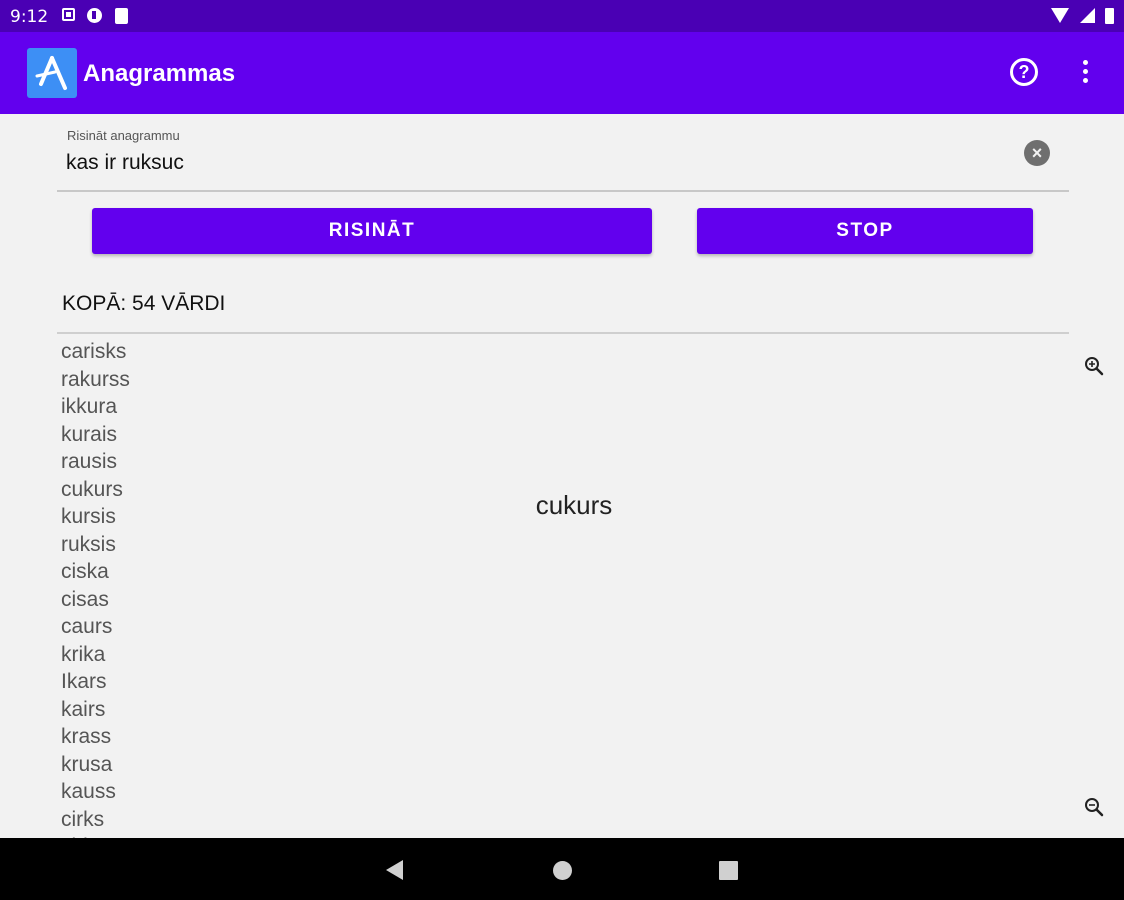 This screenshot has height=900, width=1124. Describe the element at coordinates (159, 73) in the screenshot. I see `app-title: Anagrammas` at that location.